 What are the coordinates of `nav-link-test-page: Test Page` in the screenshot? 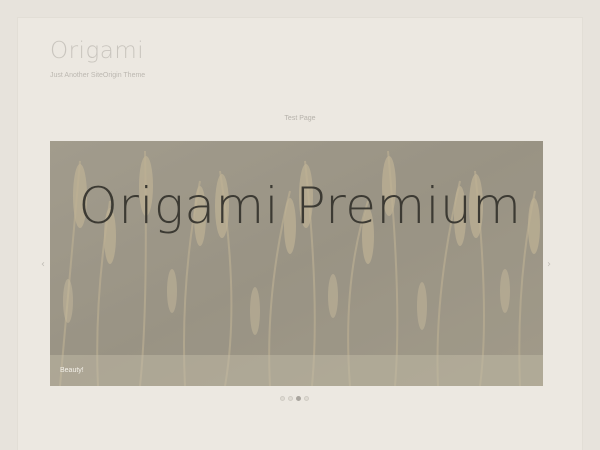 It's located at (299, 118).